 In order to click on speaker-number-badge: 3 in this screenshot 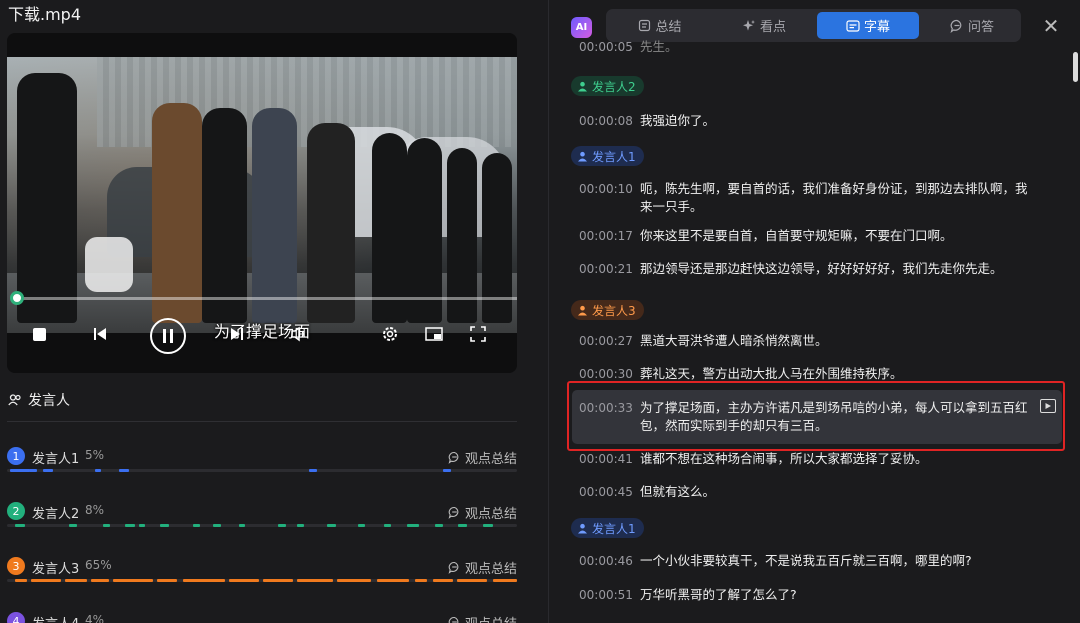, I will do `click(16, 566)`.